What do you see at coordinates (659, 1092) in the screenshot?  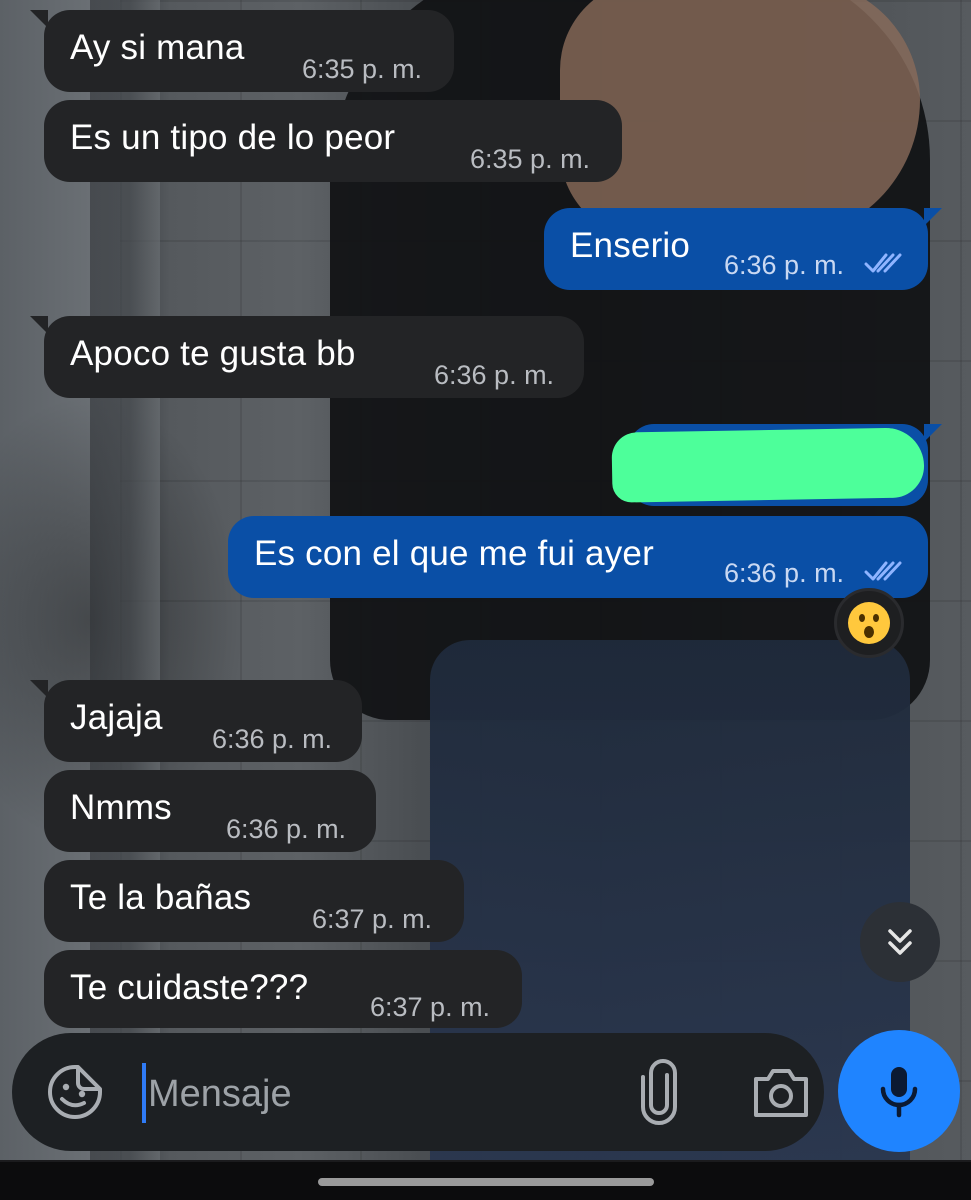 I see `paperclip-icon` at bounding box center [659, 1092].